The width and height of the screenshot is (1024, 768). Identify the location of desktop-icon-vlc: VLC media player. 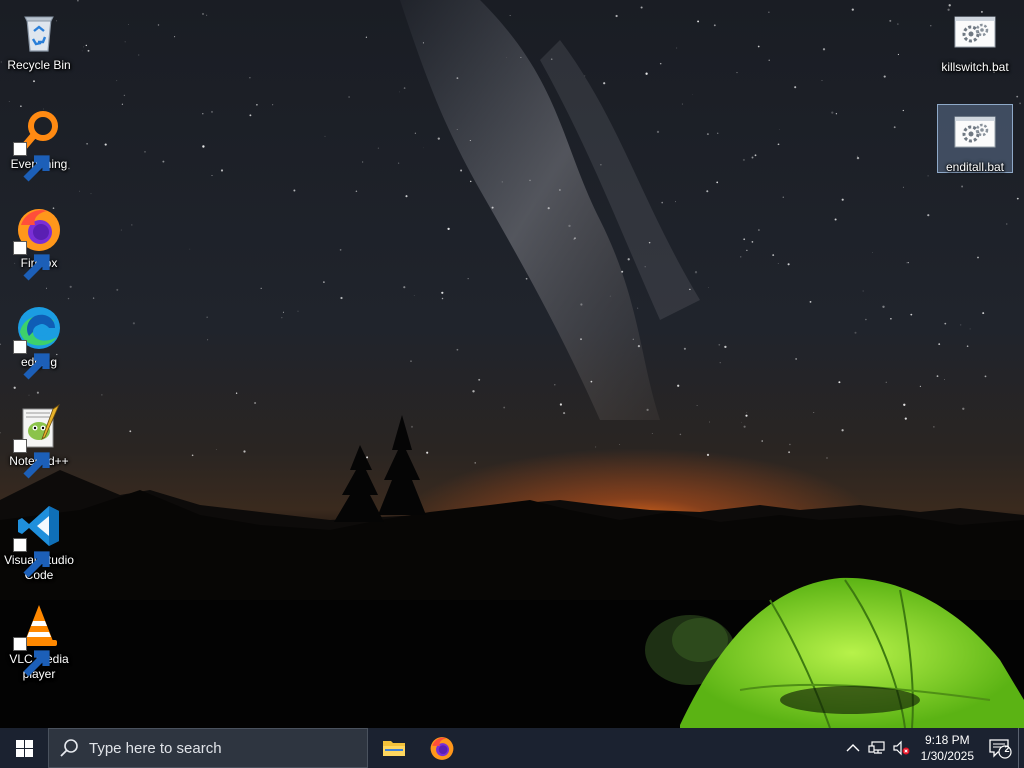
(39, 639).